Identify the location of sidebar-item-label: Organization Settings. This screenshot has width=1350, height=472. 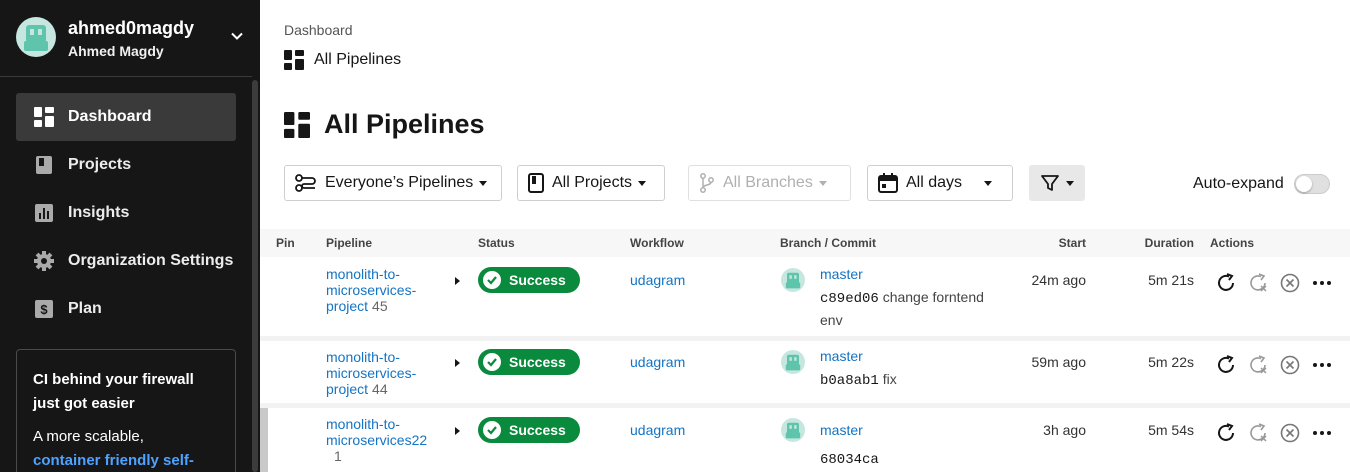
(151, 260).